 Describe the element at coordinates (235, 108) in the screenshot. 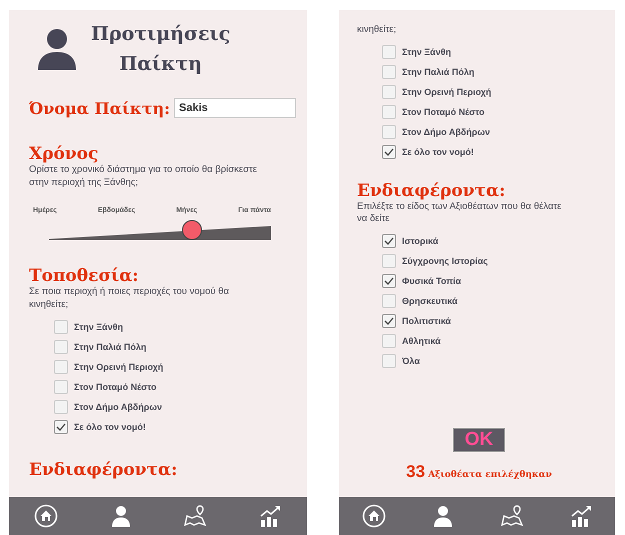

I see `name-field: Sakis` at that location.